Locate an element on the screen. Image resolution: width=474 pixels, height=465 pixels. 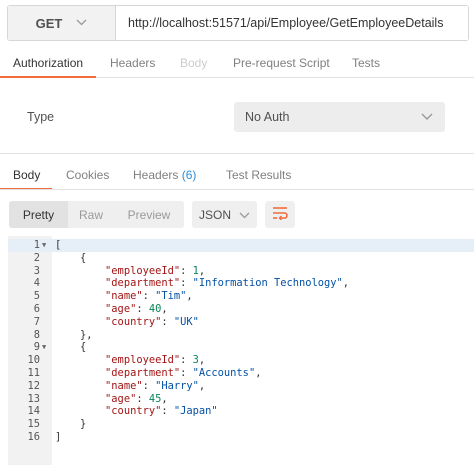
code-line: 1 ▼ [ is located at coordinates (241, 245).